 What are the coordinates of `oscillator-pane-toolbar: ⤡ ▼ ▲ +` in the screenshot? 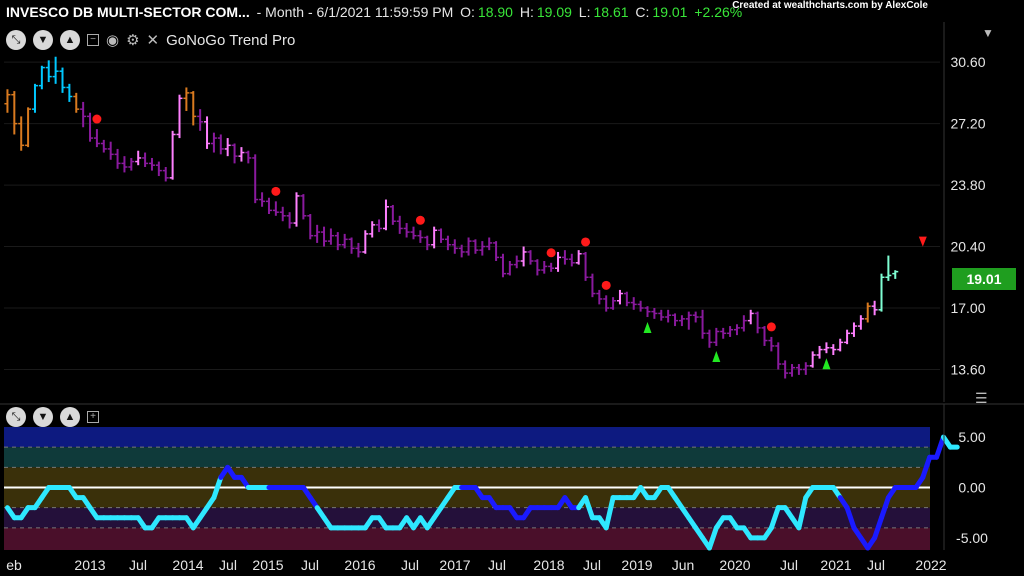 It's located at (52, 417).